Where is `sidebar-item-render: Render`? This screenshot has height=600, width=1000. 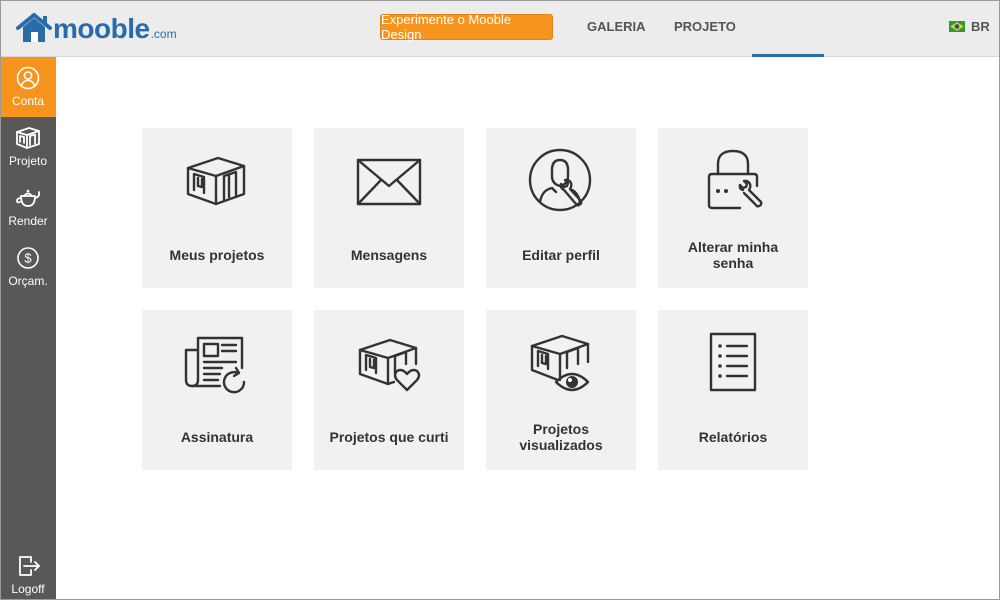 sidebar-item-render: Render is located at coordinates (28, 207).